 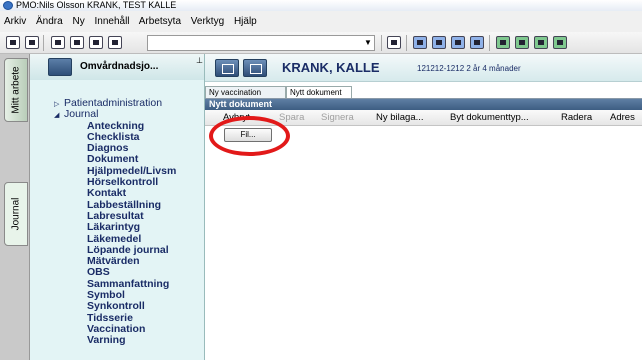 What do you see at coordinates (319, 92) in the screenshot?
I see `tab-nytt-dokument: Nytt dokument` at bounding box center [319, 92].